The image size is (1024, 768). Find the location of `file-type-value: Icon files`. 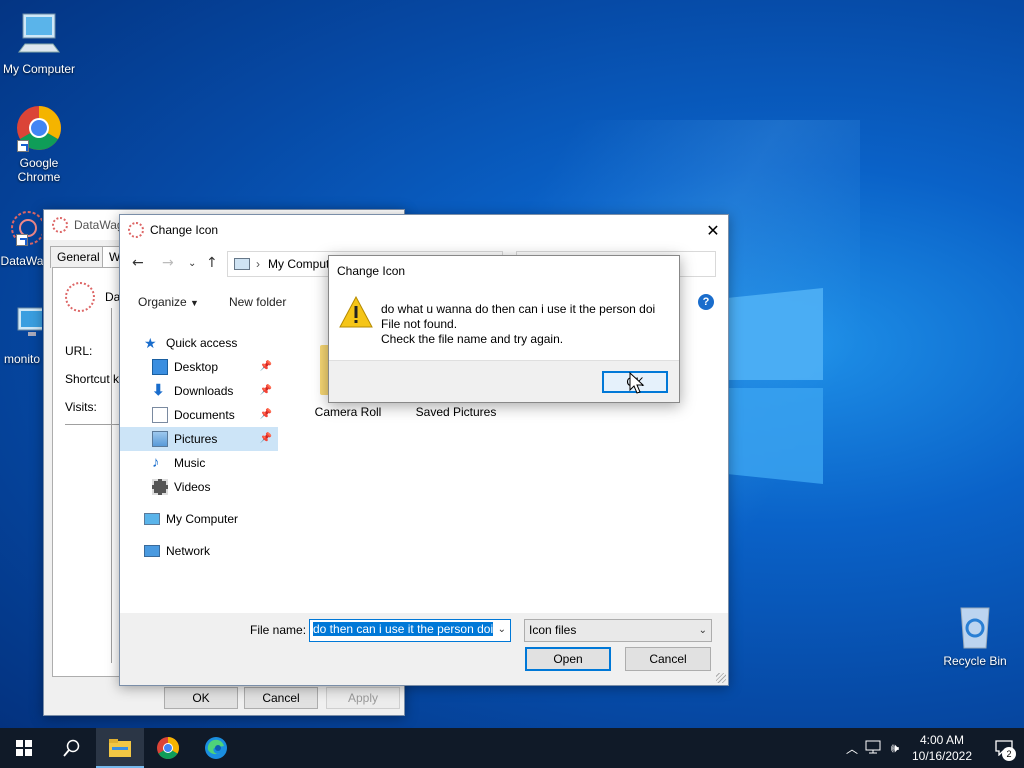

file-type-value: Icon files is located at coordinates (553, 630).